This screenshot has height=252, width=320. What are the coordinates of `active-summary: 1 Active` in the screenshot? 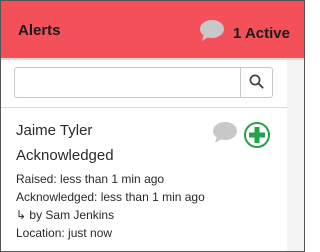 It's located at (244, 33).